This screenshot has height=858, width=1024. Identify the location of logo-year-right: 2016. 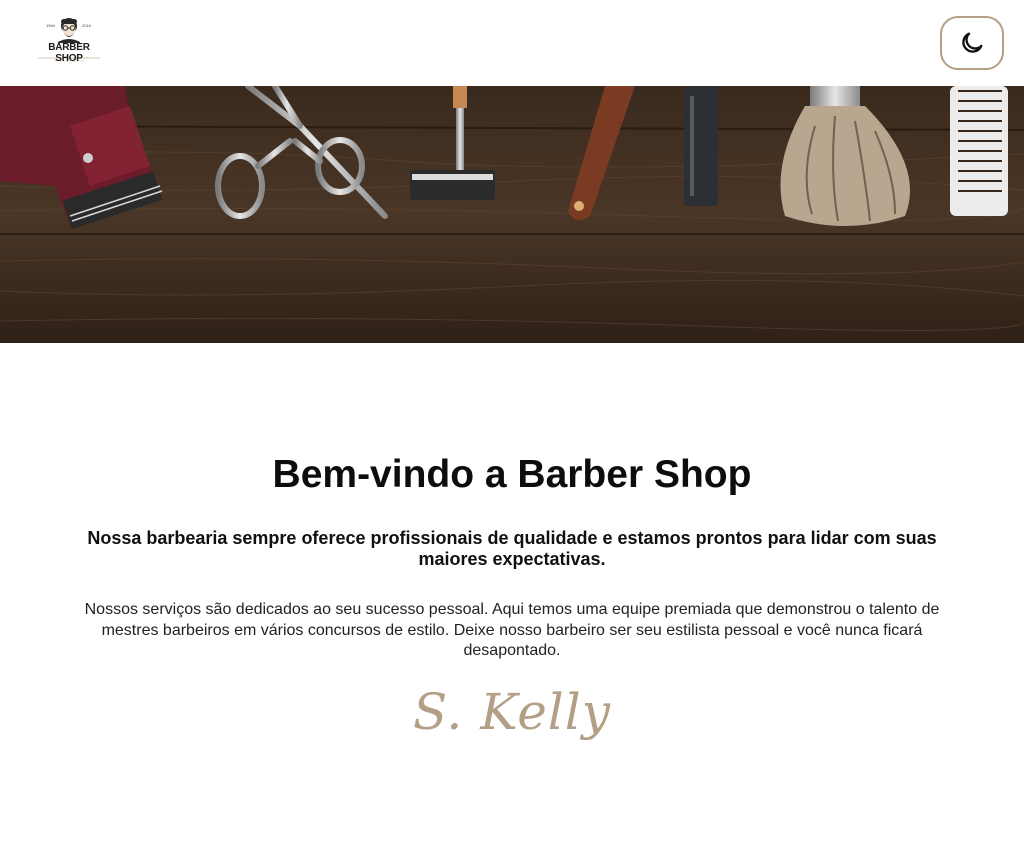
(86, 25).